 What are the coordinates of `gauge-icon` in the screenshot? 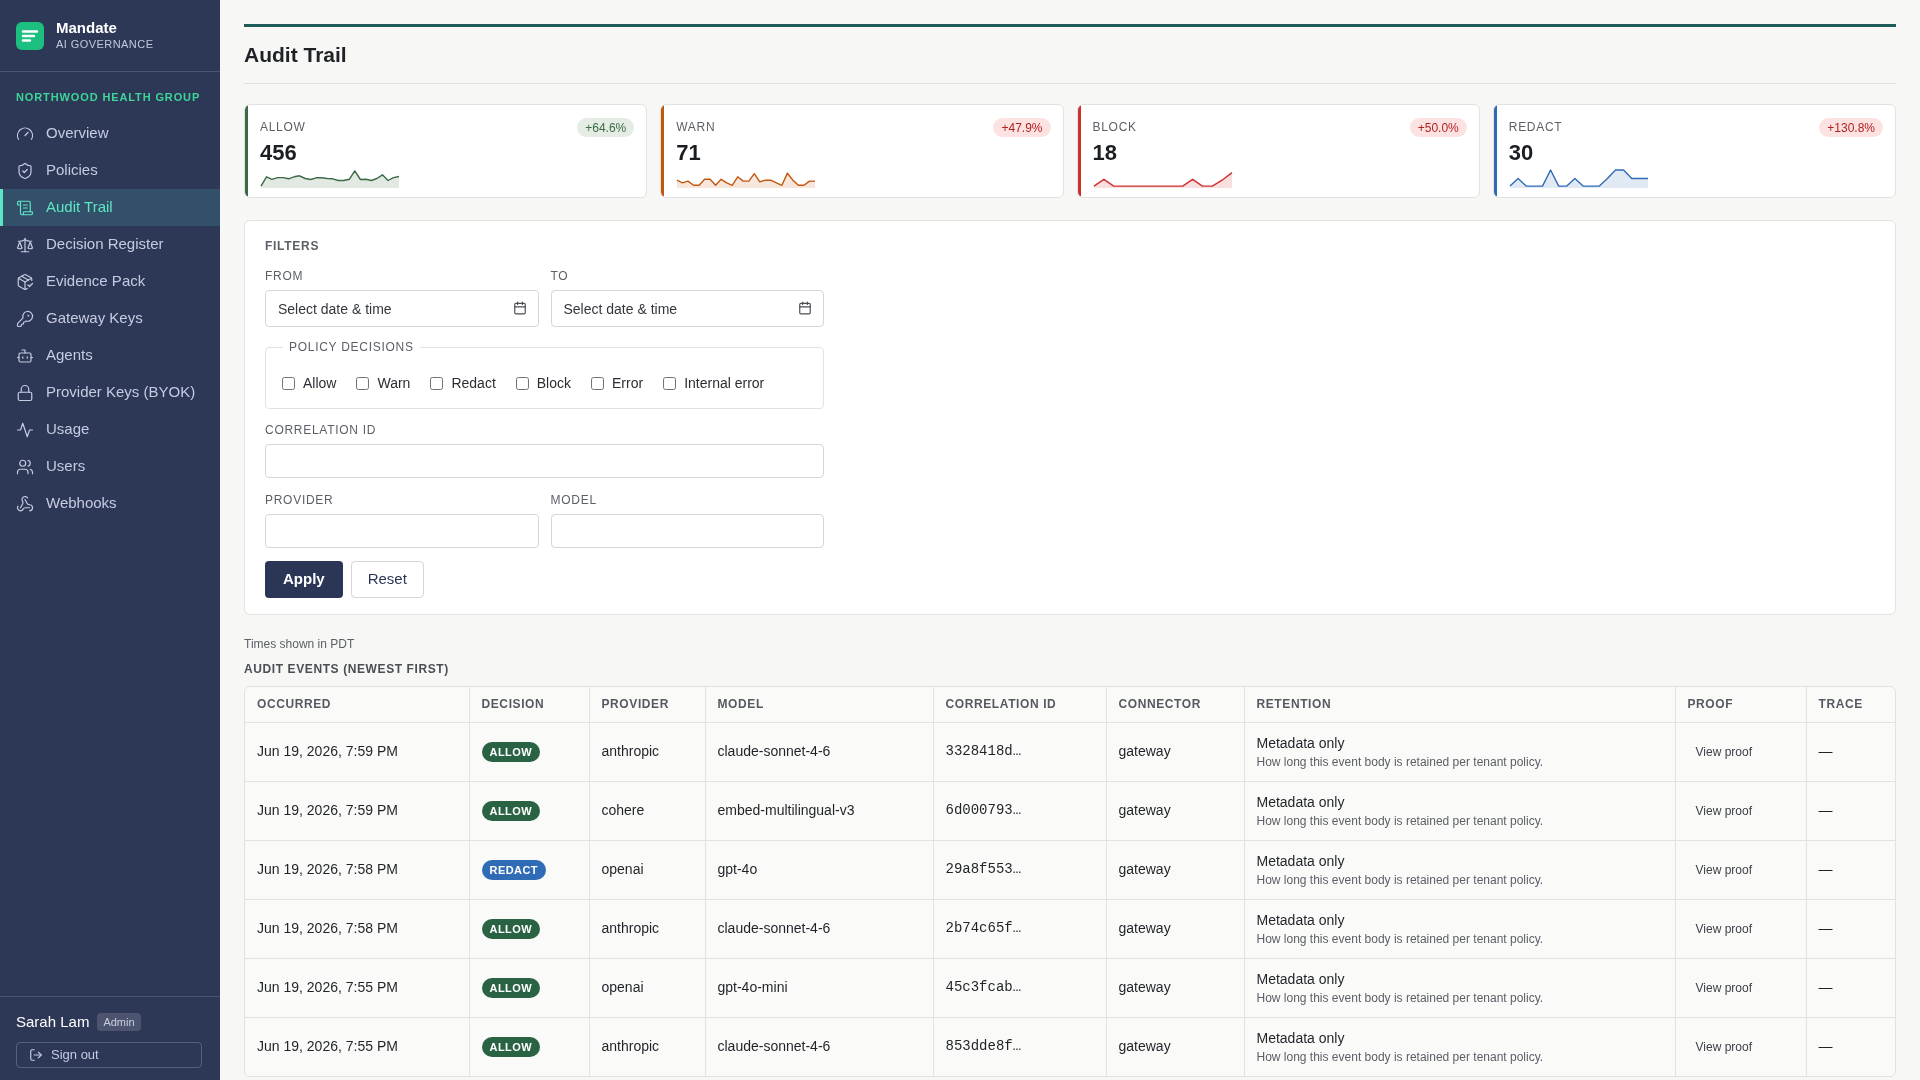 It's located at (25, 133).